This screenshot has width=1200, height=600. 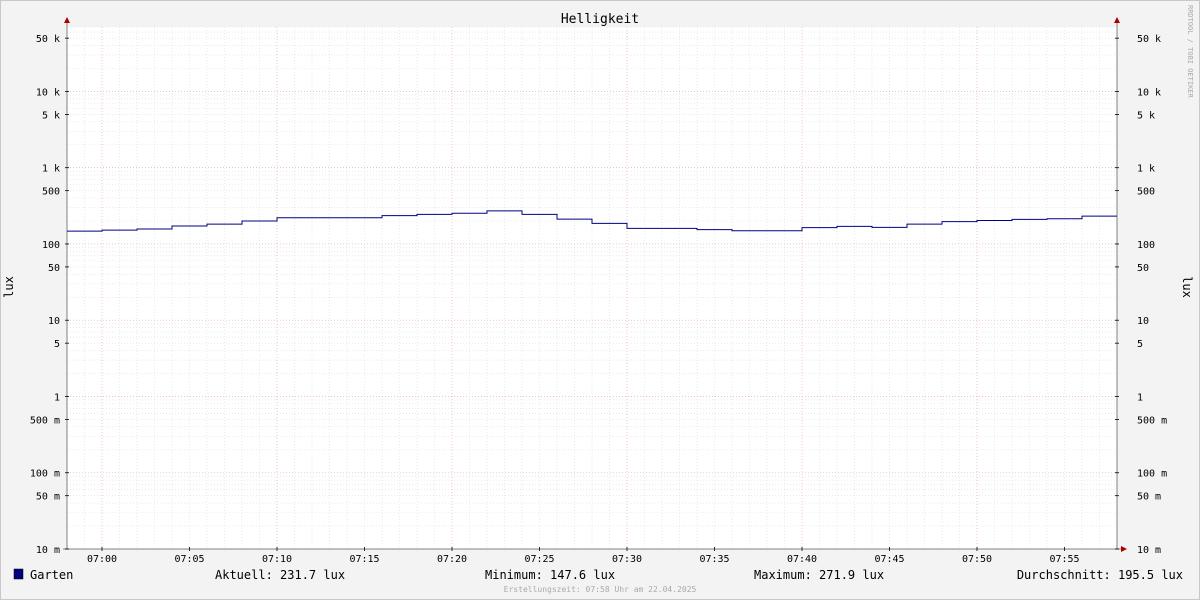 I want to click on legend-average: Durchschnitt: 195.5 lux, so click(x=1100, y=575).